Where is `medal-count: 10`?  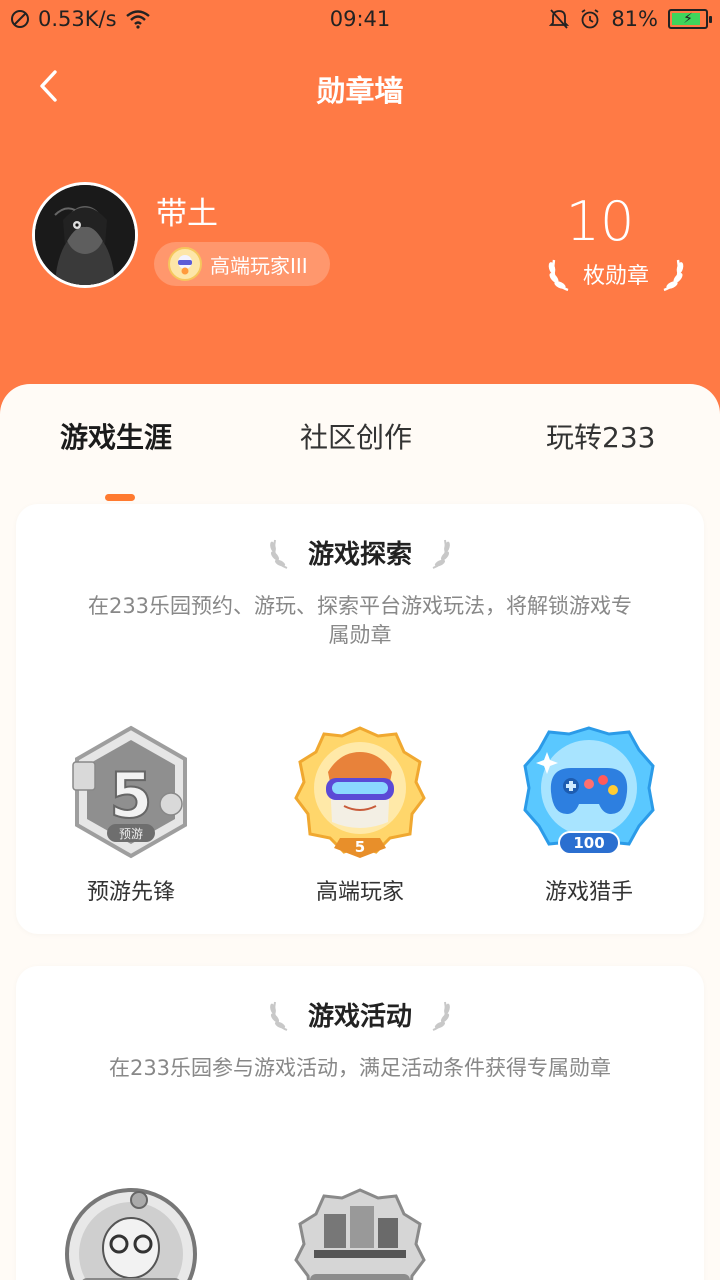 medal-count: 10 is located at coordinates (600, 221).